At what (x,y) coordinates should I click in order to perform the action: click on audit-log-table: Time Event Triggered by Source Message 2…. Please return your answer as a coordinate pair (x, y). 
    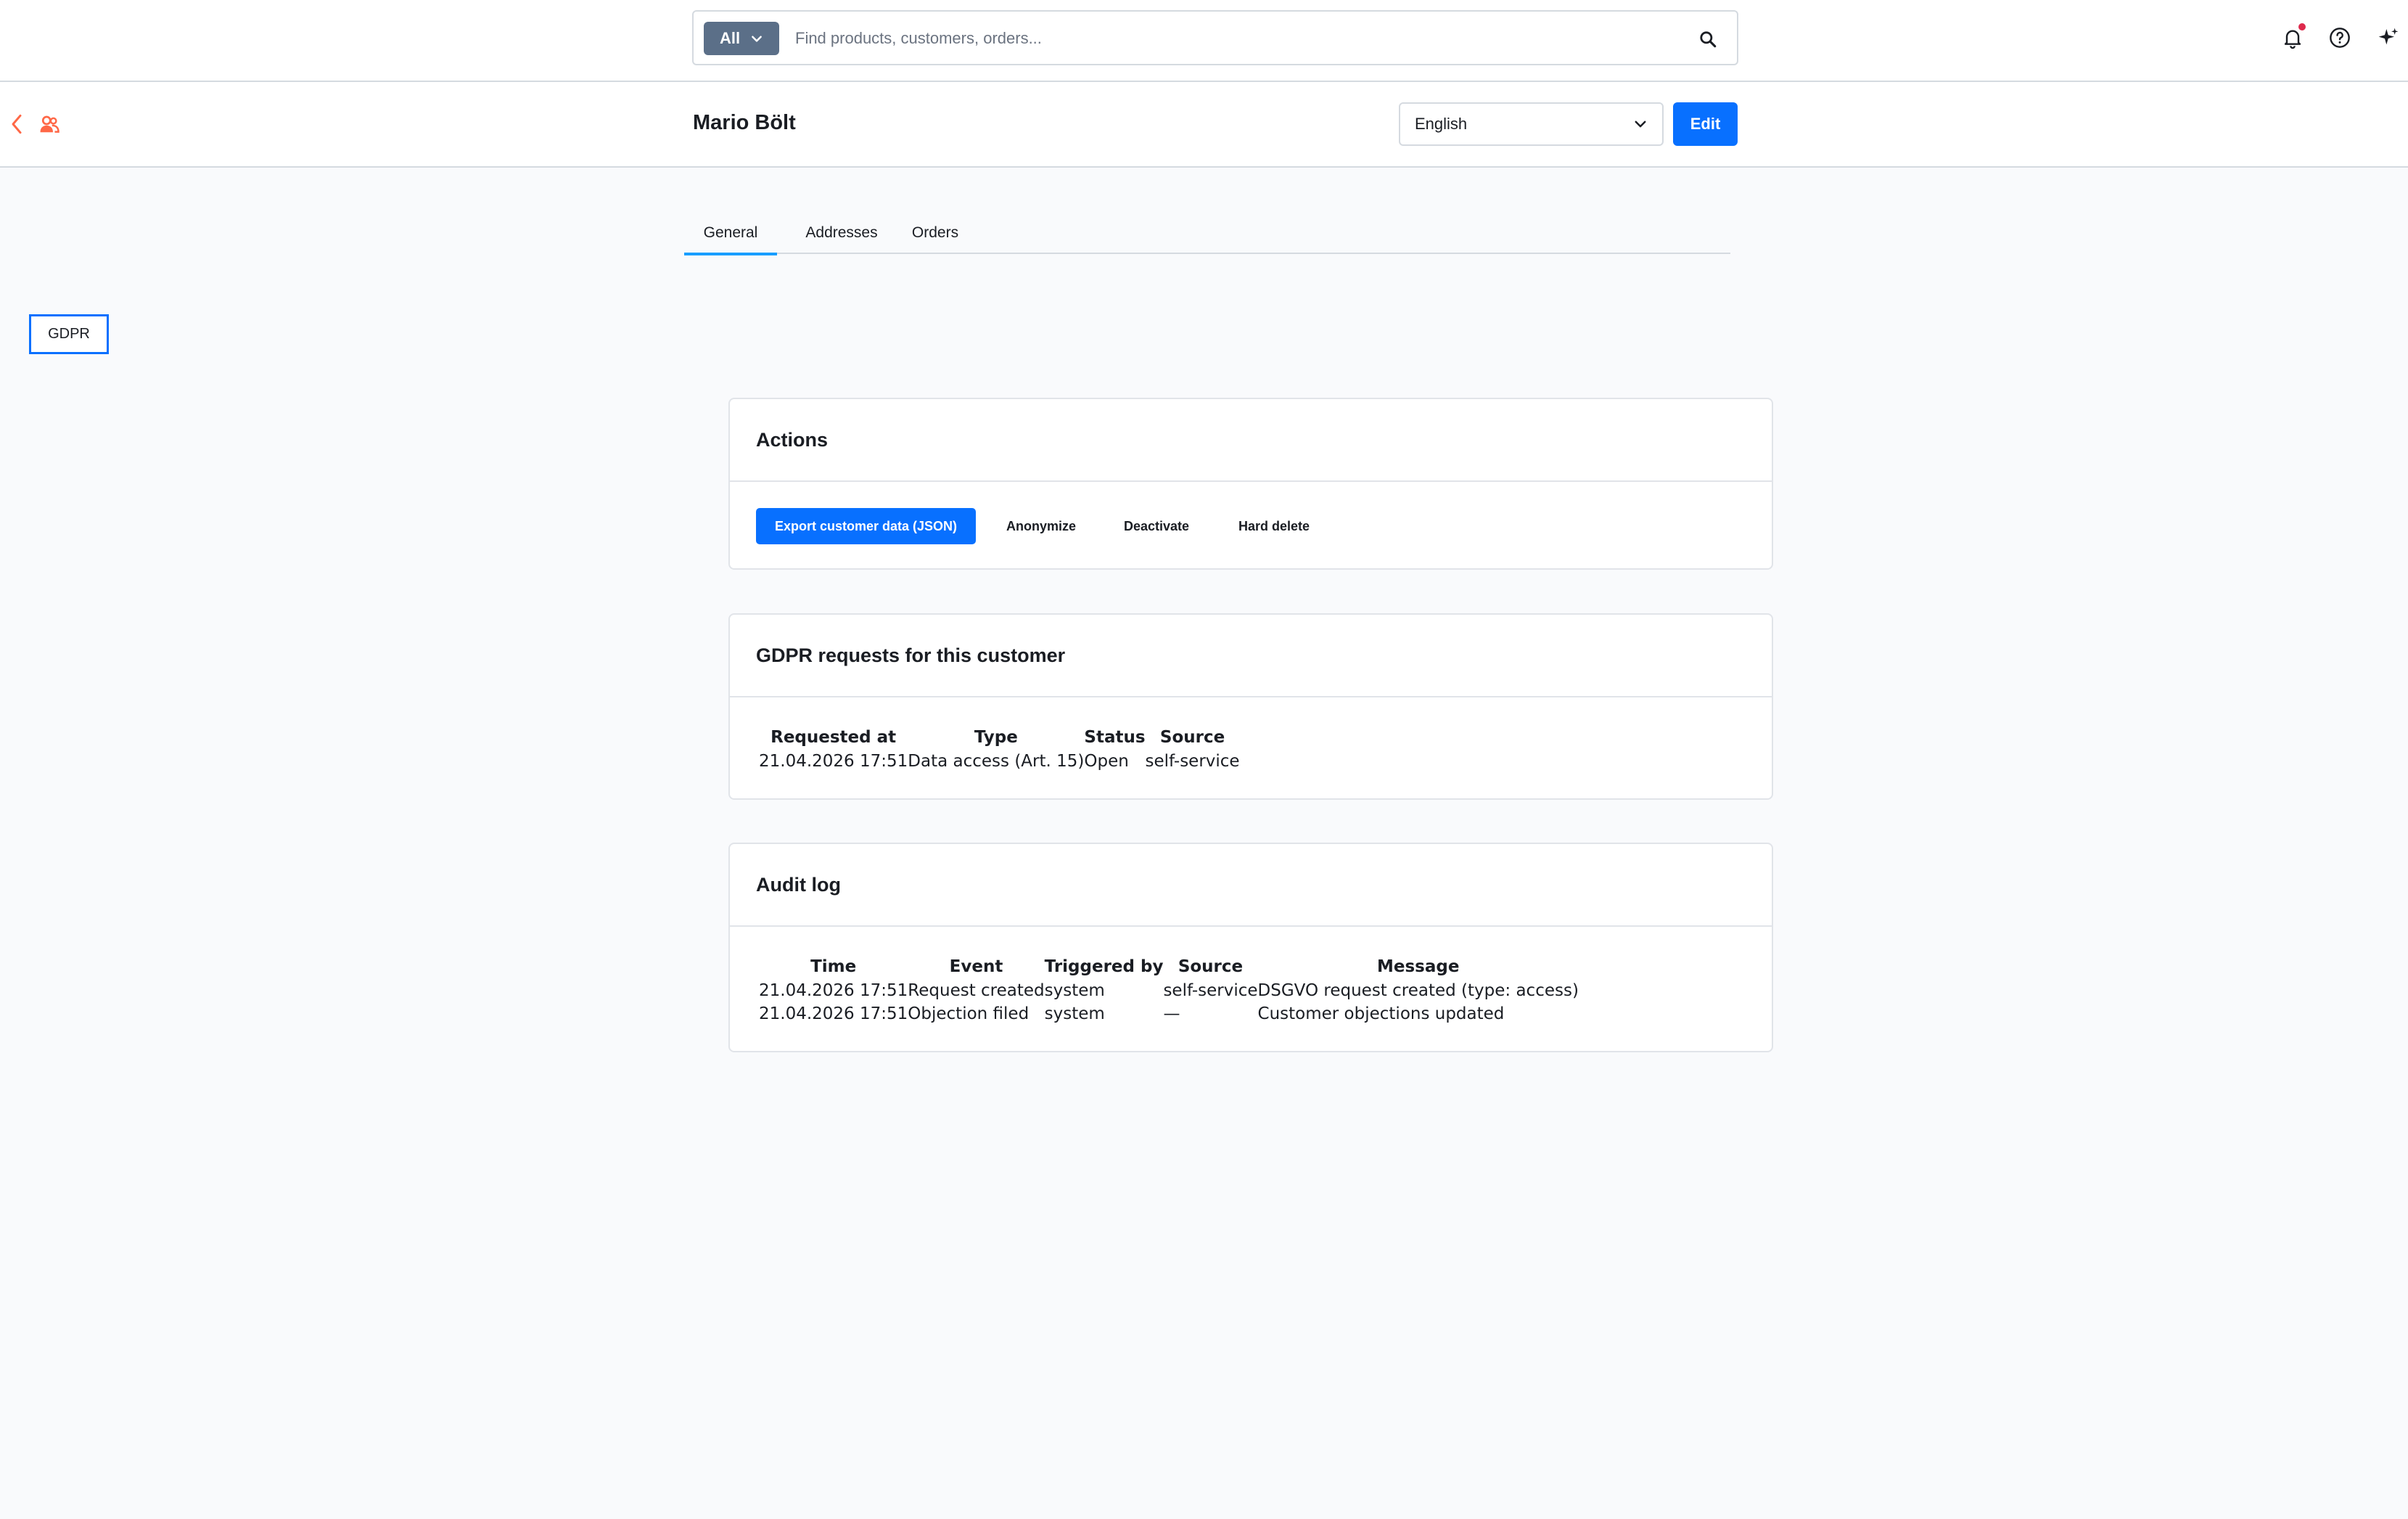
    Looking at the image, I should click on (1169, 989).